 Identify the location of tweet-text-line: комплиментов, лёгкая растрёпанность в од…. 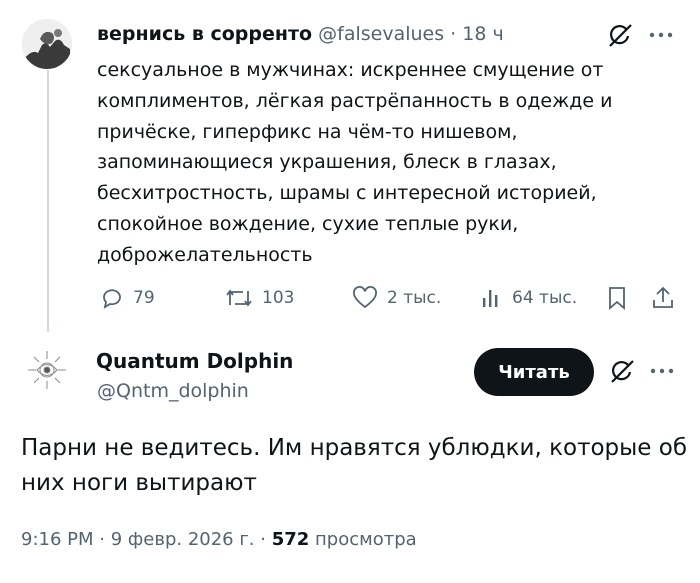
(355, 100).